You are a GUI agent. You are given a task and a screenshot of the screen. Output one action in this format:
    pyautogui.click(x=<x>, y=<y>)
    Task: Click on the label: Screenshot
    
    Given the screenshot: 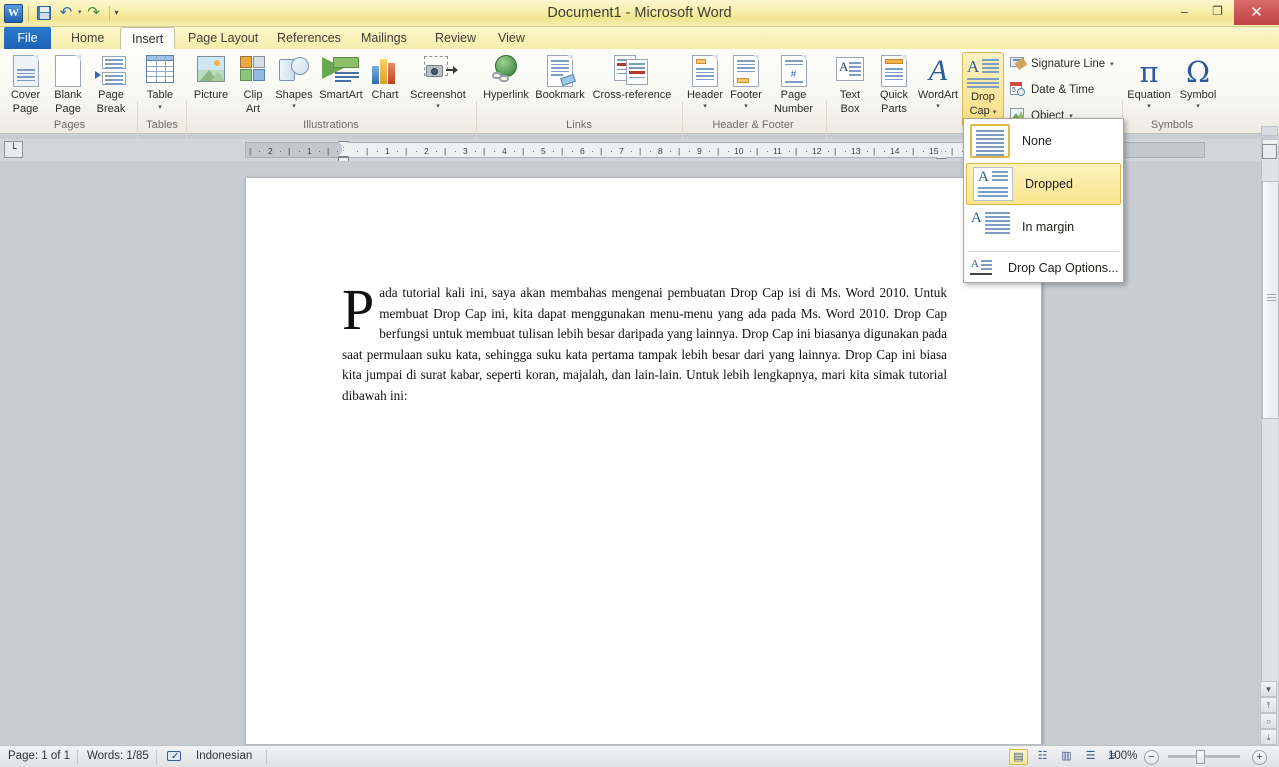 What is the action you would take?
    pyautogui.click(x=438, y=95)
    